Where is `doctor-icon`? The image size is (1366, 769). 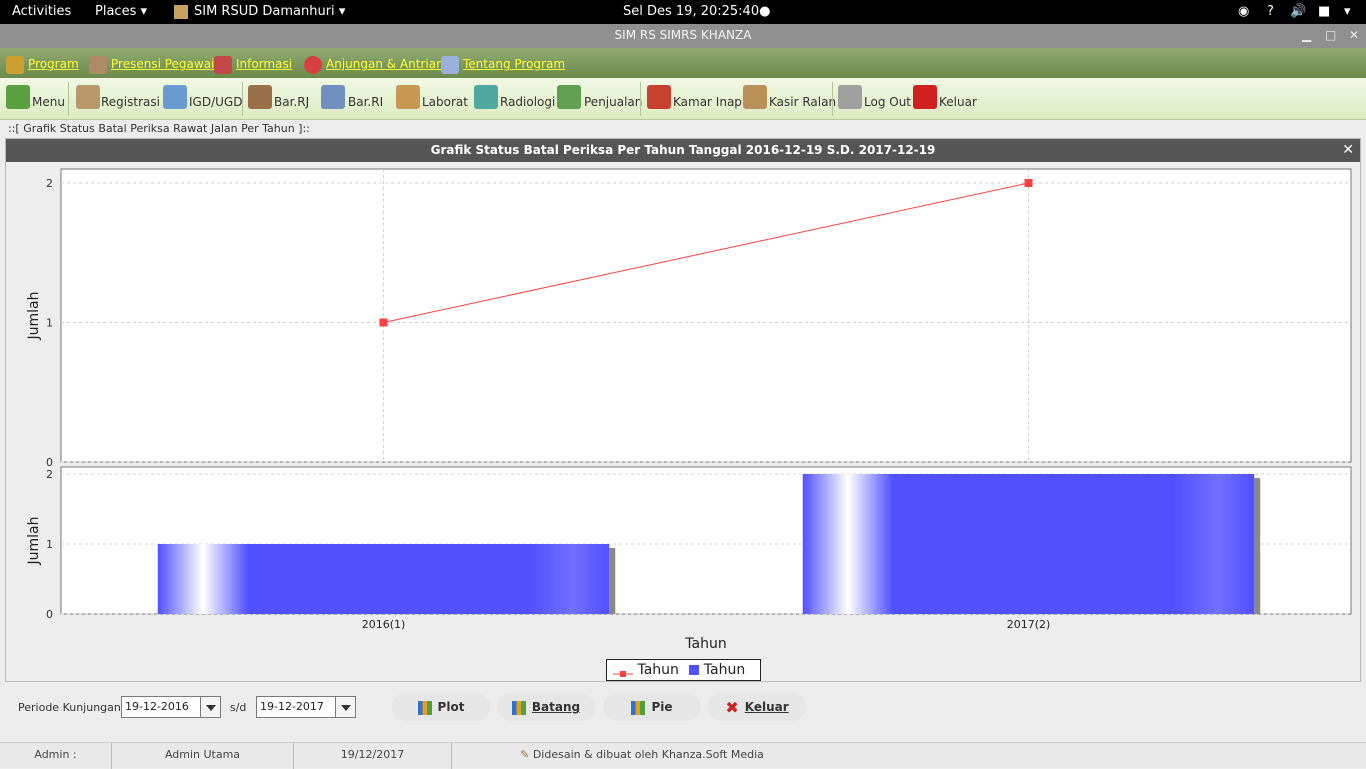
doctor-icon is located at coordinates (175, 97).